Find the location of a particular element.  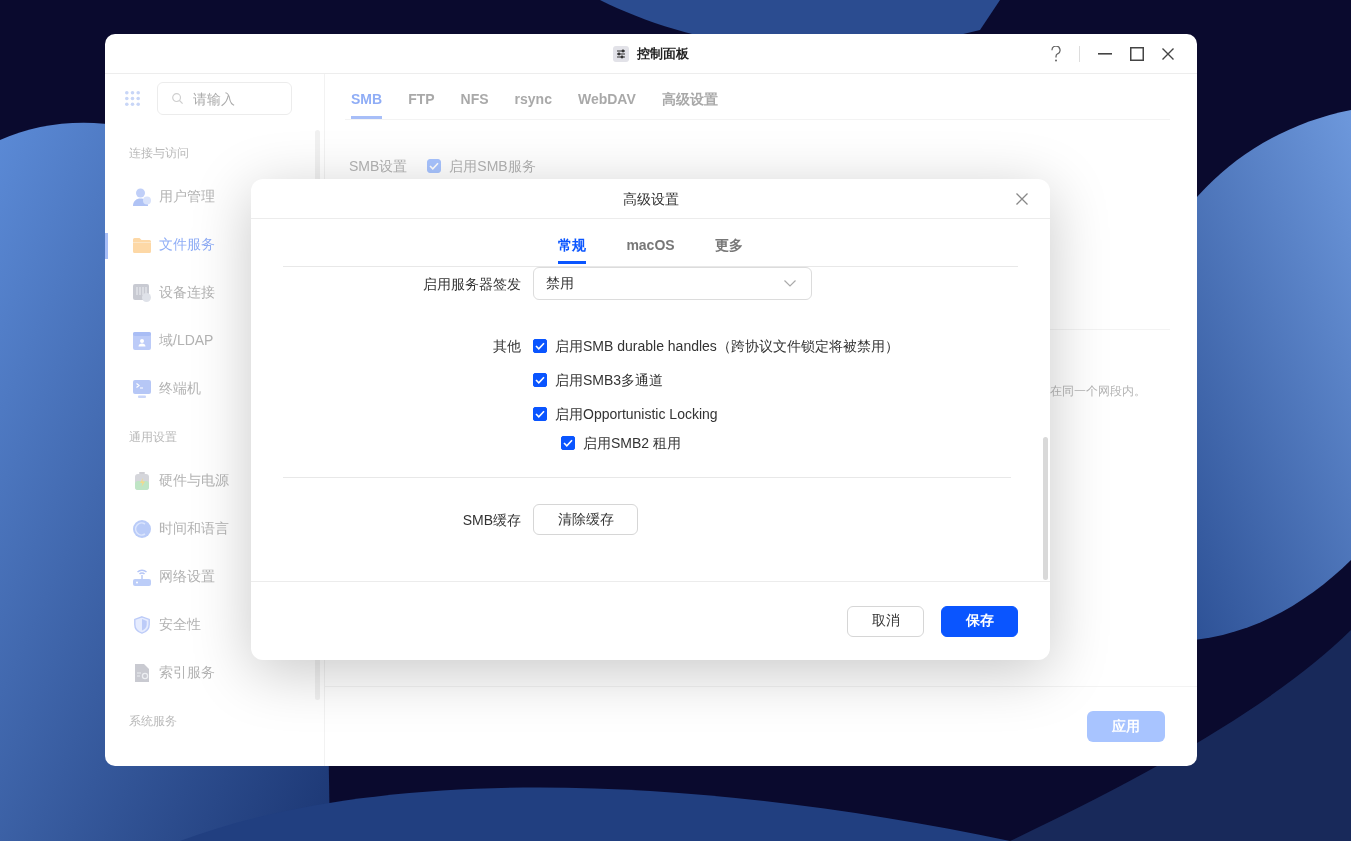

dropdown: 禁用 is located at coordinates (672, 283).